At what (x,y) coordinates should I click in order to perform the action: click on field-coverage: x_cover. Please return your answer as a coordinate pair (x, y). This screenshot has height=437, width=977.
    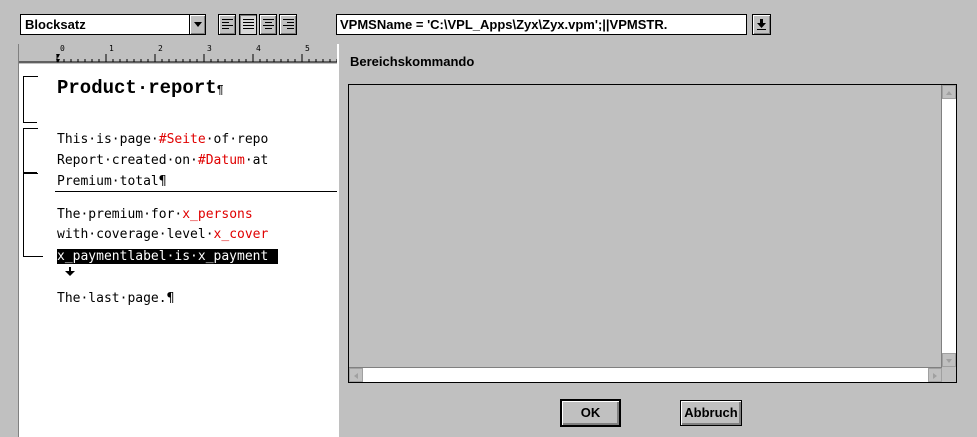
    Looking at the image, I should click on (241, 234).